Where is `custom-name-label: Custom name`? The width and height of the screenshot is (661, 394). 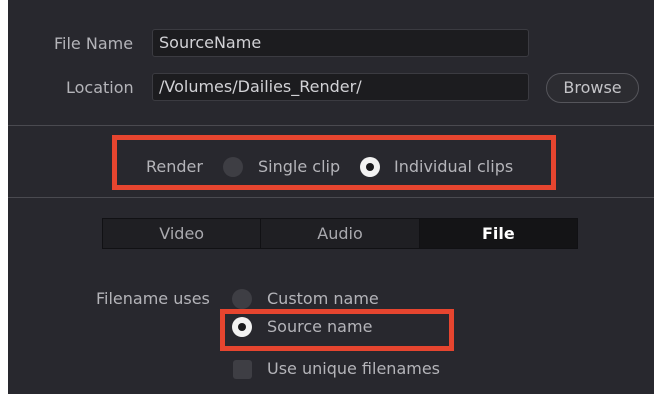 custom-name-label: Custom name is located at coordinates (323, 299).